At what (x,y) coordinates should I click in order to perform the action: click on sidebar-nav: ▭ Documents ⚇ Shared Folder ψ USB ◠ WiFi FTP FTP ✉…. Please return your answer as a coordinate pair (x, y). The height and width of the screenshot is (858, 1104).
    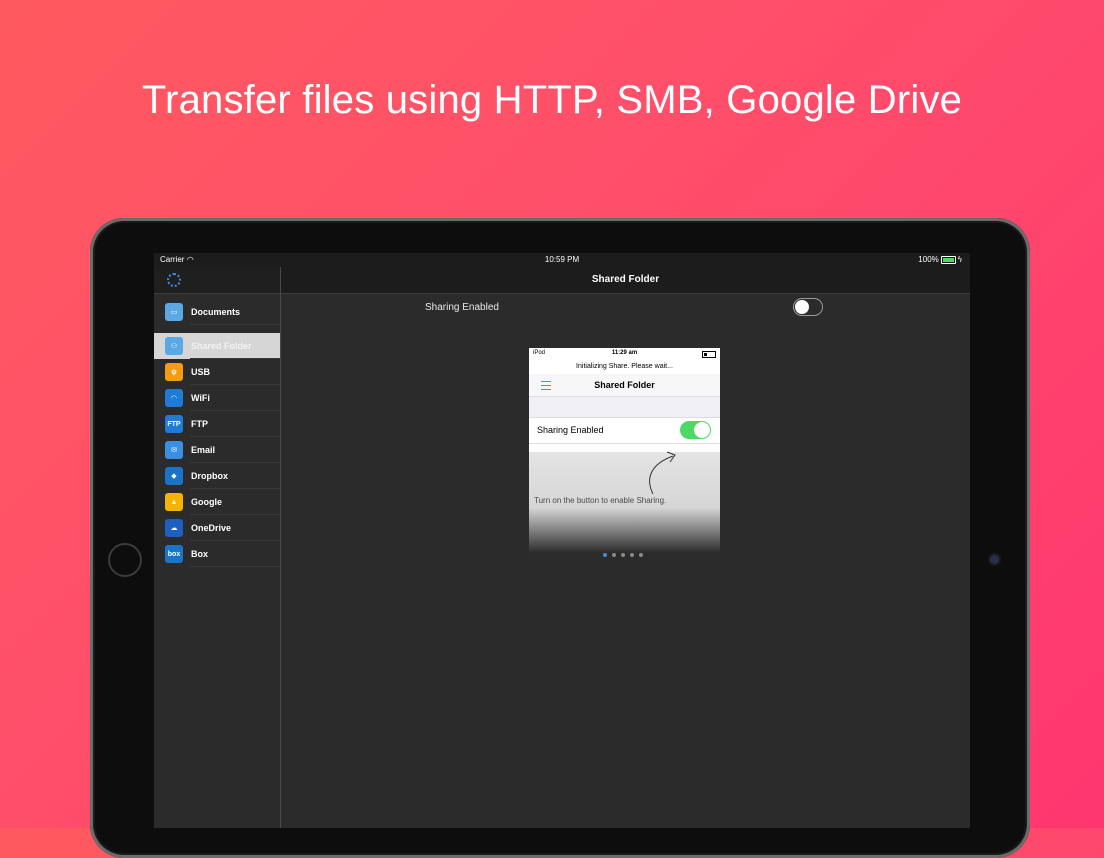
    Looking at the image, I should click on (217, 433).